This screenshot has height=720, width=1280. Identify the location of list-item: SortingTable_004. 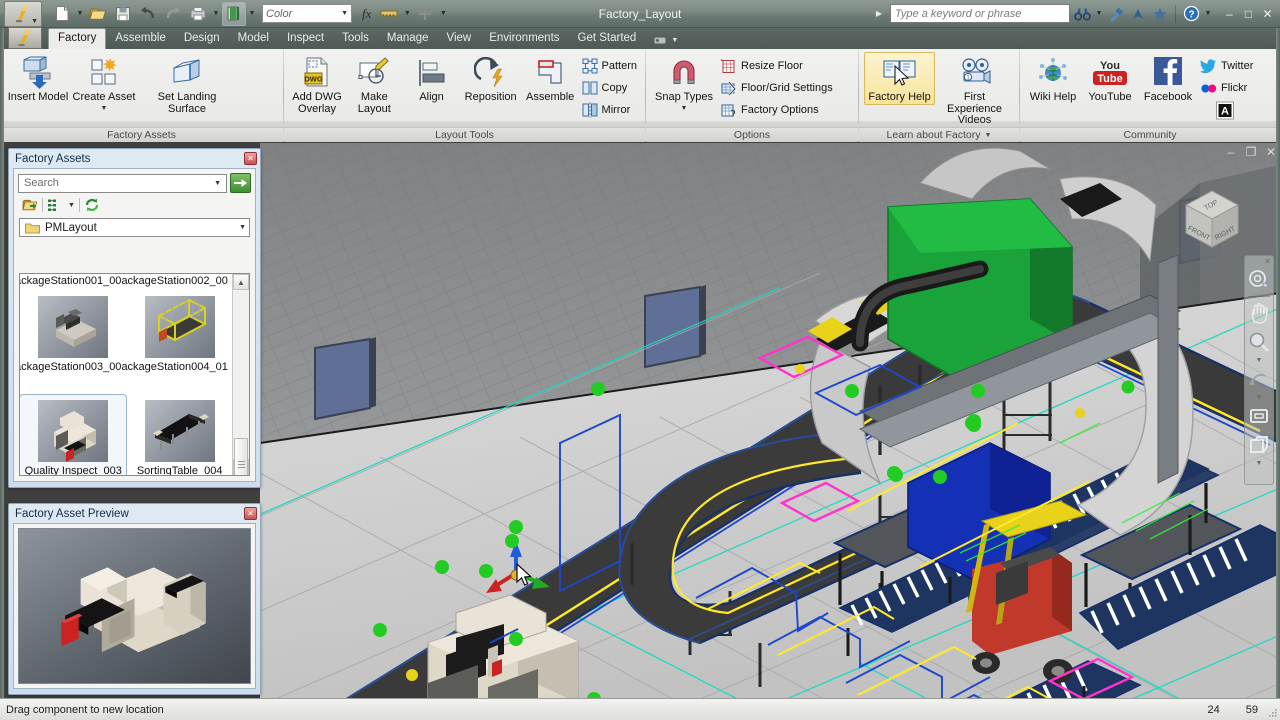
(179, 435).